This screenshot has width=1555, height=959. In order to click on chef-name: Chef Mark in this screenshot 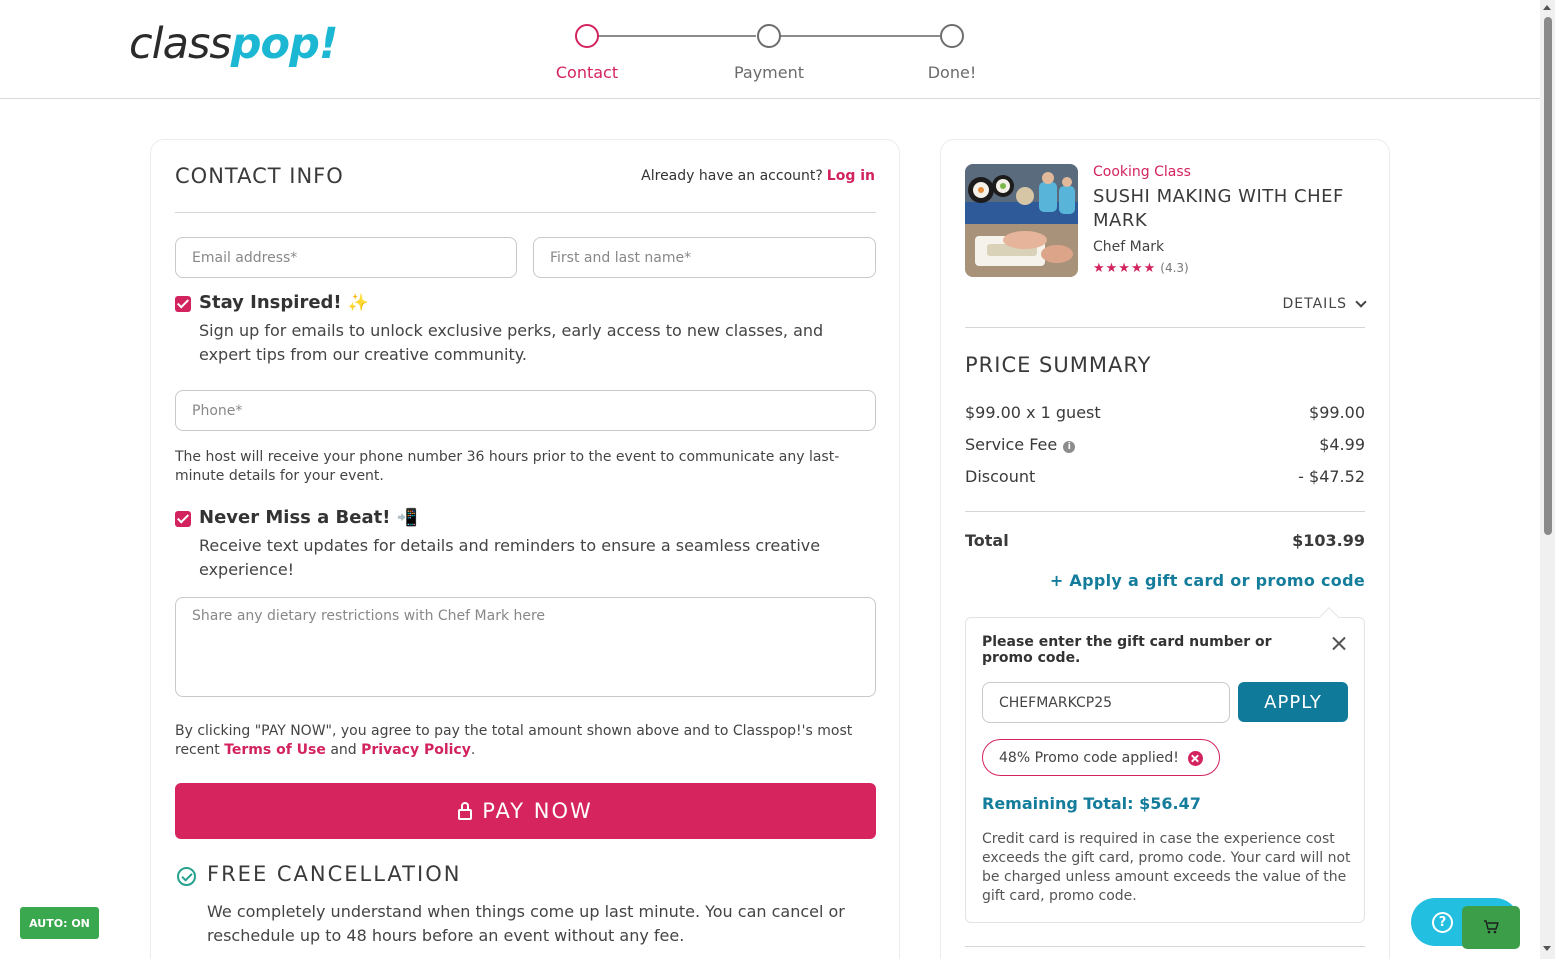, I will do `click(1128, 247)`.